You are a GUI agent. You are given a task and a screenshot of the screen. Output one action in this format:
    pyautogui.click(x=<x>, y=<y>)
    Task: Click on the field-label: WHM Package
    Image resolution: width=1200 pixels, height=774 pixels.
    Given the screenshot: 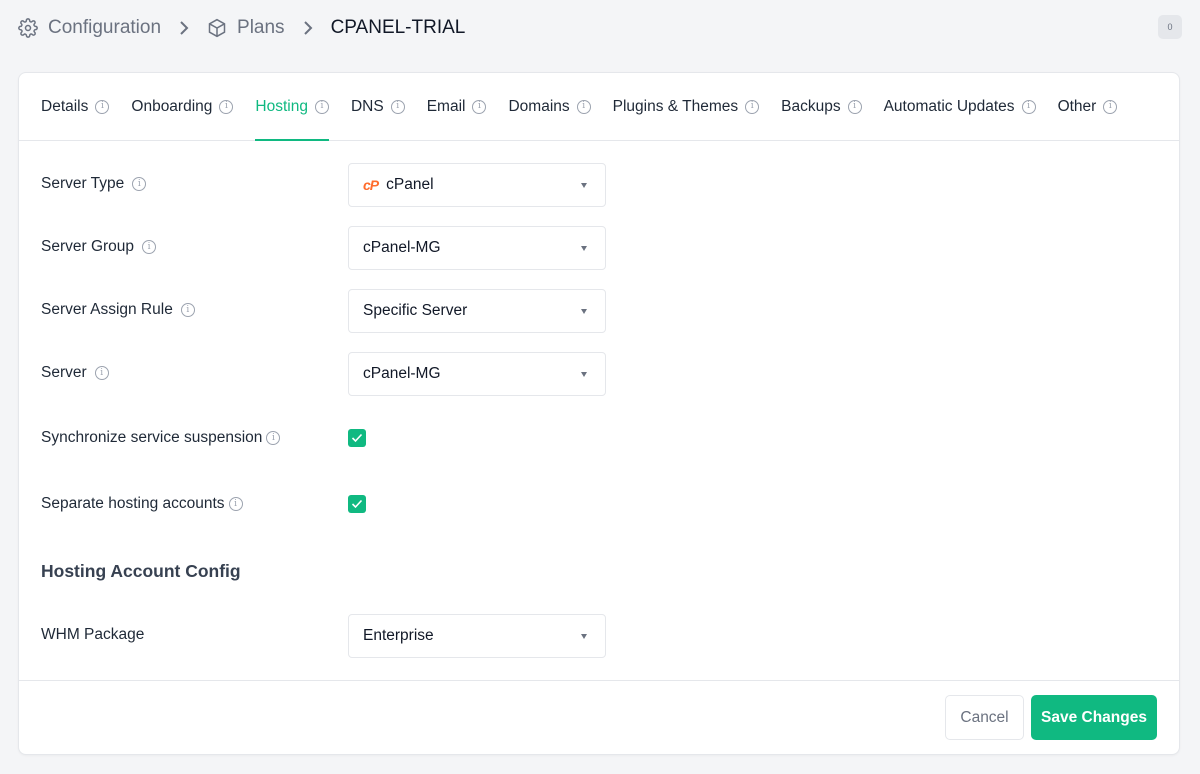 What is the action you would take?
    pyautogui.click(x=93, y=634)
    